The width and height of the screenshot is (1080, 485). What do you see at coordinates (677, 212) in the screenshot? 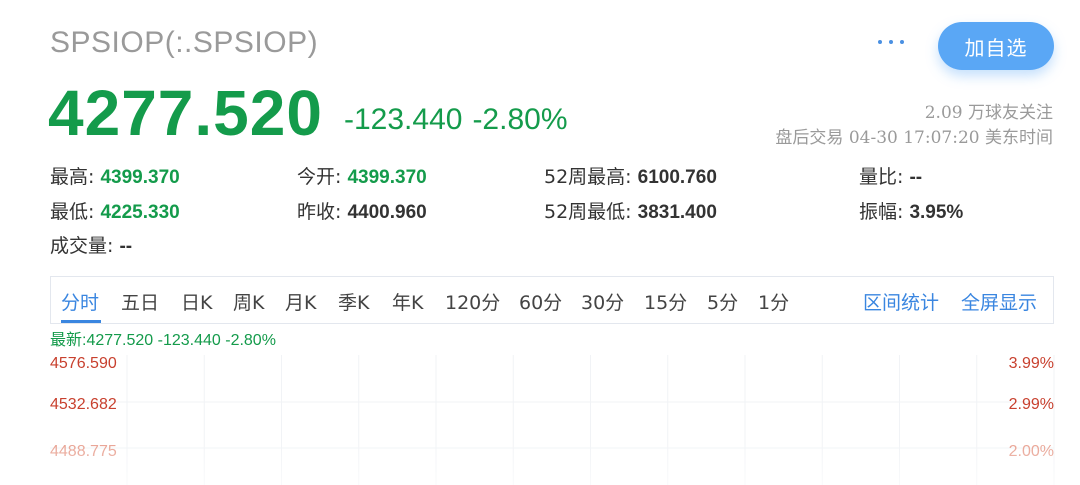
I see `stat-value: 3831.400` at bounding box center [677, 212].